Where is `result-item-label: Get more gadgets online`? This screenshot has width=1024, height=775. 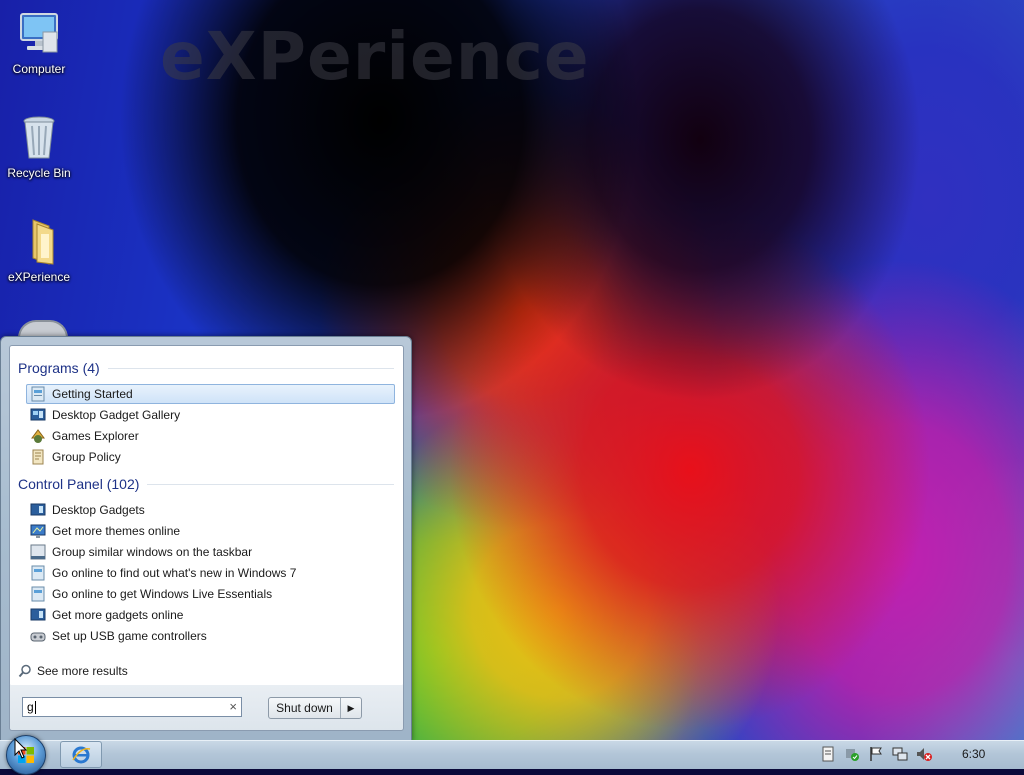 result-item-label: Get more gadgets online is located at coordinates (118, 615).